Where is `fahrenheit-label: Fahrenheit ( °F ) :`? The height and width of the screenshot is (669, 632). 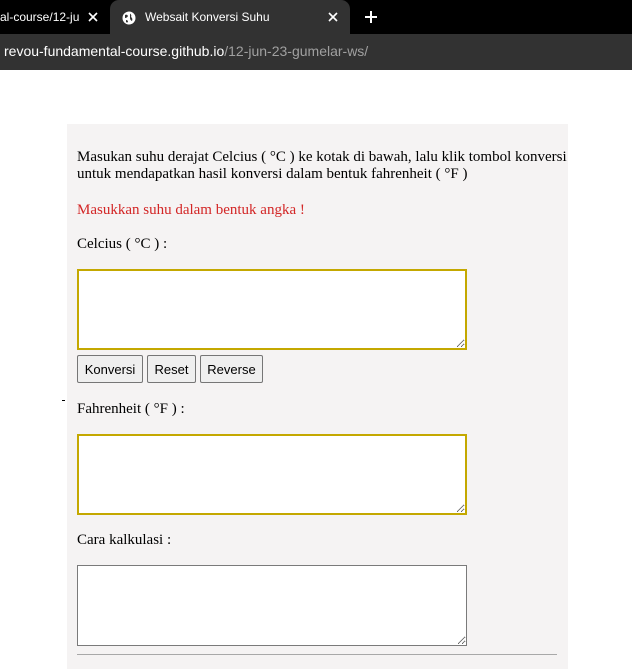
fahrenheit-label: Fahrenheit ( °F ) : is located at coordinates (131, 409).